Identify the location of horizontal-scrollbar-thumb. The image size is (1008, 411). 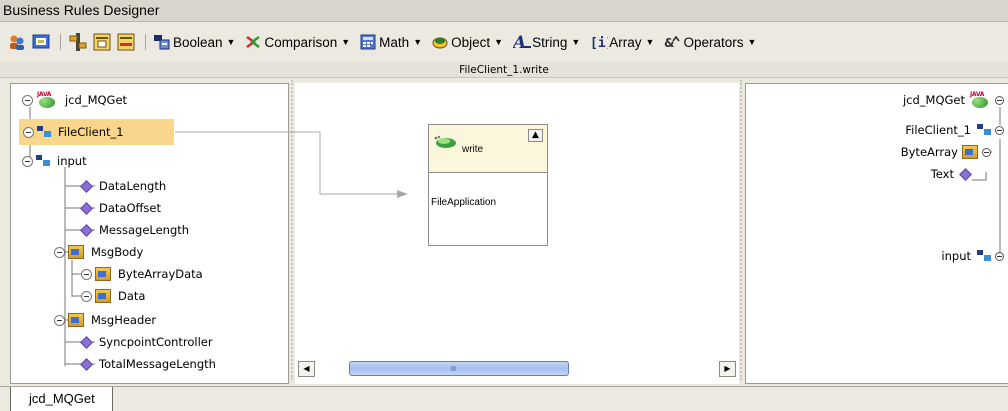
(459, 368).